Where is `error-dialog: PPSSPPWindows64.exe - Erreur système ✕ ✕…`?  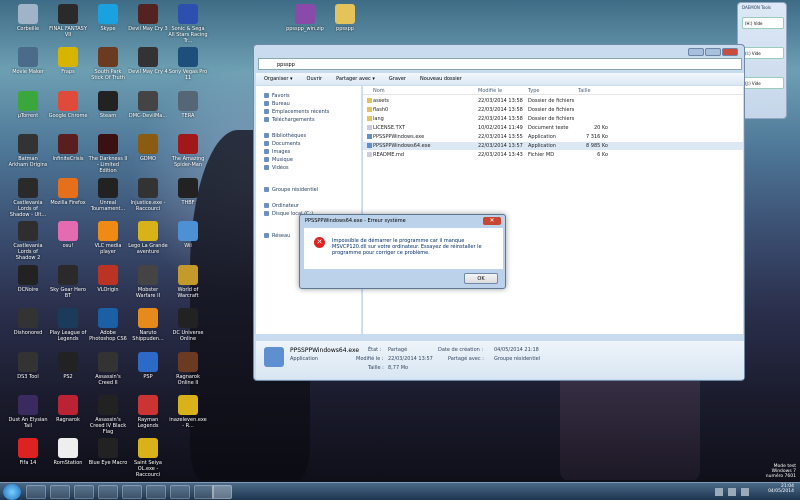
error-dialog: PPSSPPWindows64.exe - Erreur système ✕ ✕… is located at coordinates (402, 251).